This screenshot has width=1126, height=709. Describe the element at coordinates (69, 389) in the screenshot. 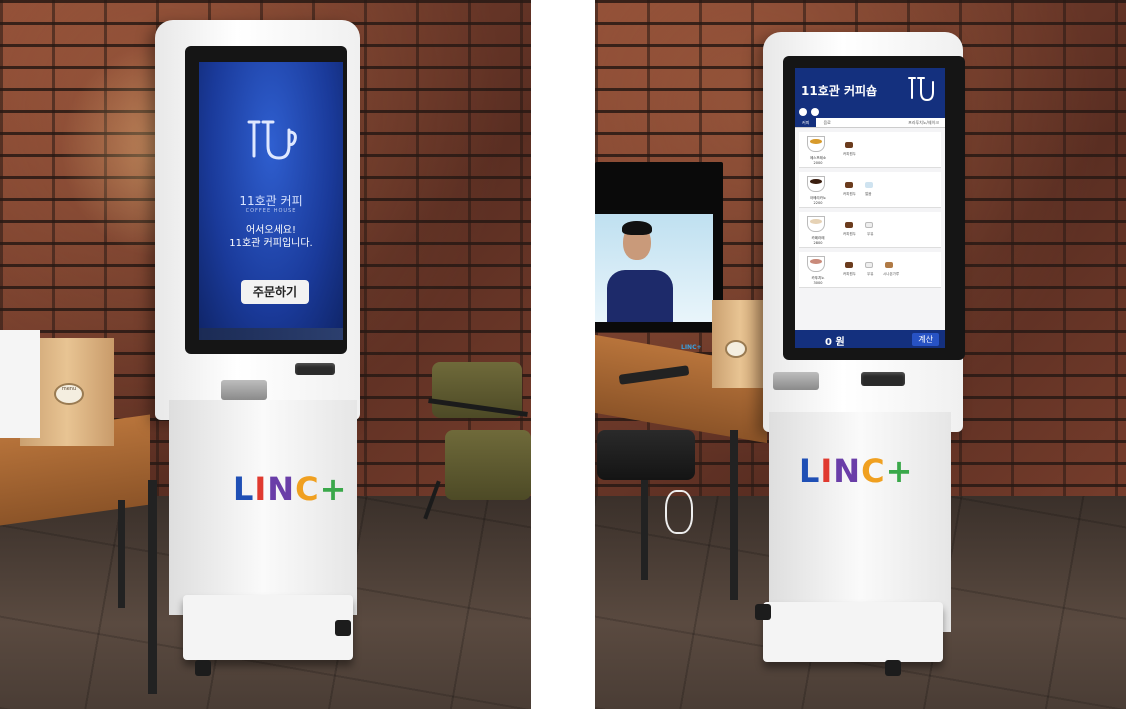

I see `sticker-text: menu` at that location.